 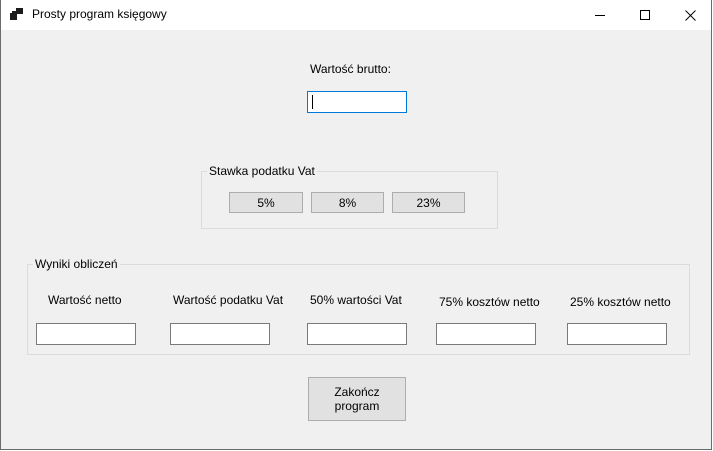 What do you see at coordinates (76, 264) in the screenshot?
I see `results-group-title: Wyniki obliczeń` at bounding box center [76, 264].